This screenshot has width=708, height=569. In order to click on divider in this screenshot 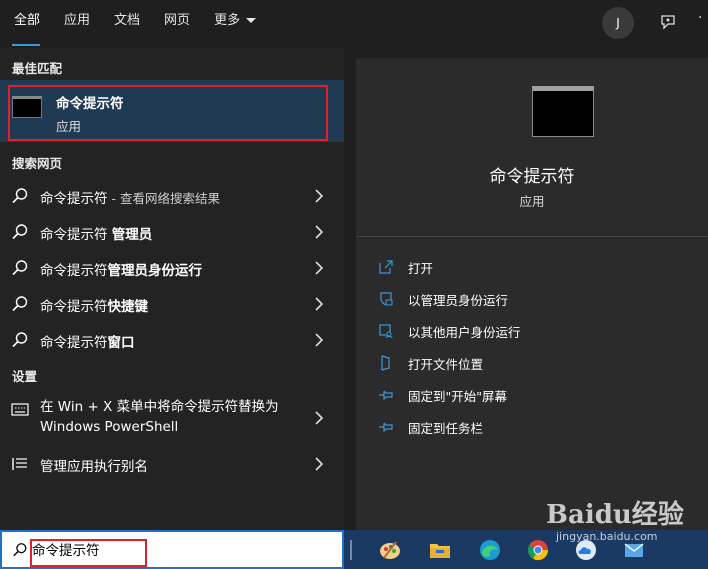, I will do `click(532, 236)`.